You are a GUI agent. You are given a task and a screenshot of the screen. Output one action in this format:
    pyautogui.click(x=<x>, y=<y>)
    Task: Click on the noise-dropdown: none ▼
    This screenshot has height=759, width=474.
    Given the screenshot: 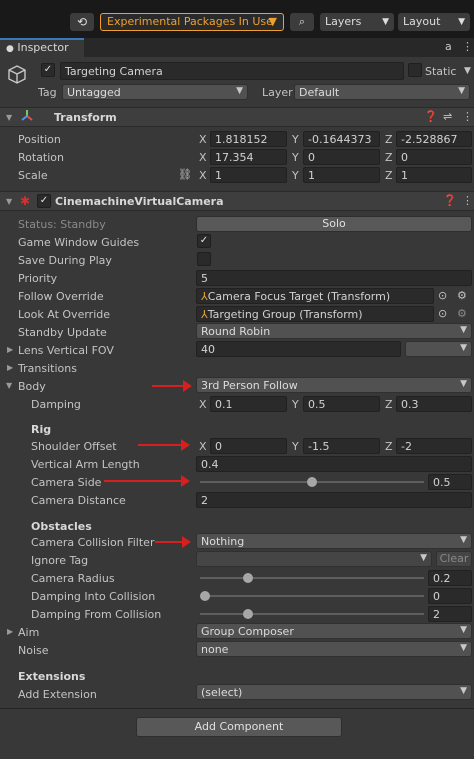 What is the action you would take?
    pyautogui.click(x=334, y=649)
    